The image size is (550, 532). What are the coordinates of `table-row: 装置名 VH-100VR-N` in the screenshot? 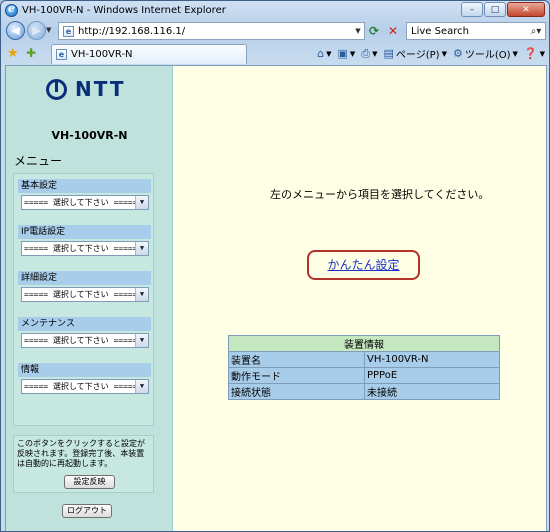 It's located at (364, 359).